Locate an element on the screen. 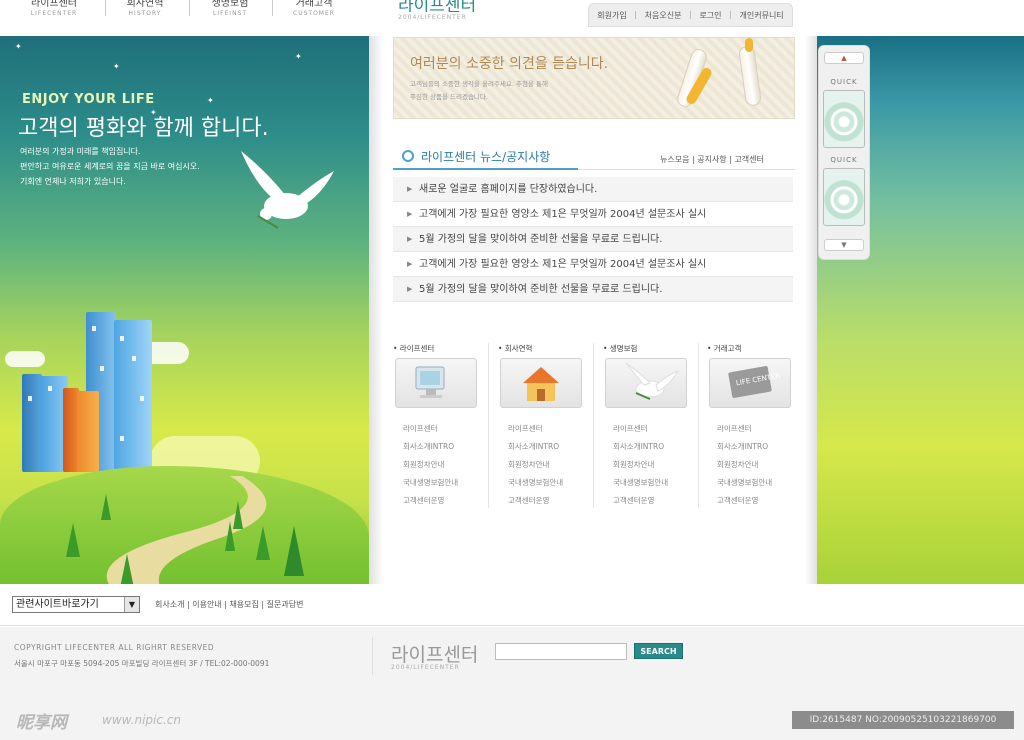 The height and width of the screenshot is (740, 1024). news-item-text: 새로운 얼굴로 홈페이지를 단장하였습니다. is located at coordinates (508, 189).